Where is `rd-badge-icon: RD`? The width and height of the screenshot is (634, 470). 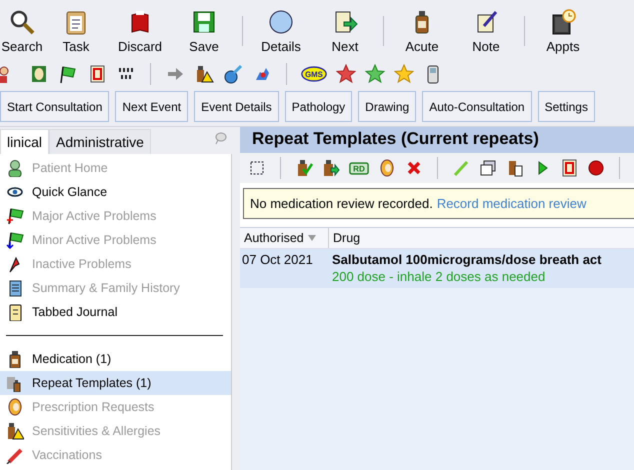 rd-badge-icon: RD is located at coordinates (359, 168).